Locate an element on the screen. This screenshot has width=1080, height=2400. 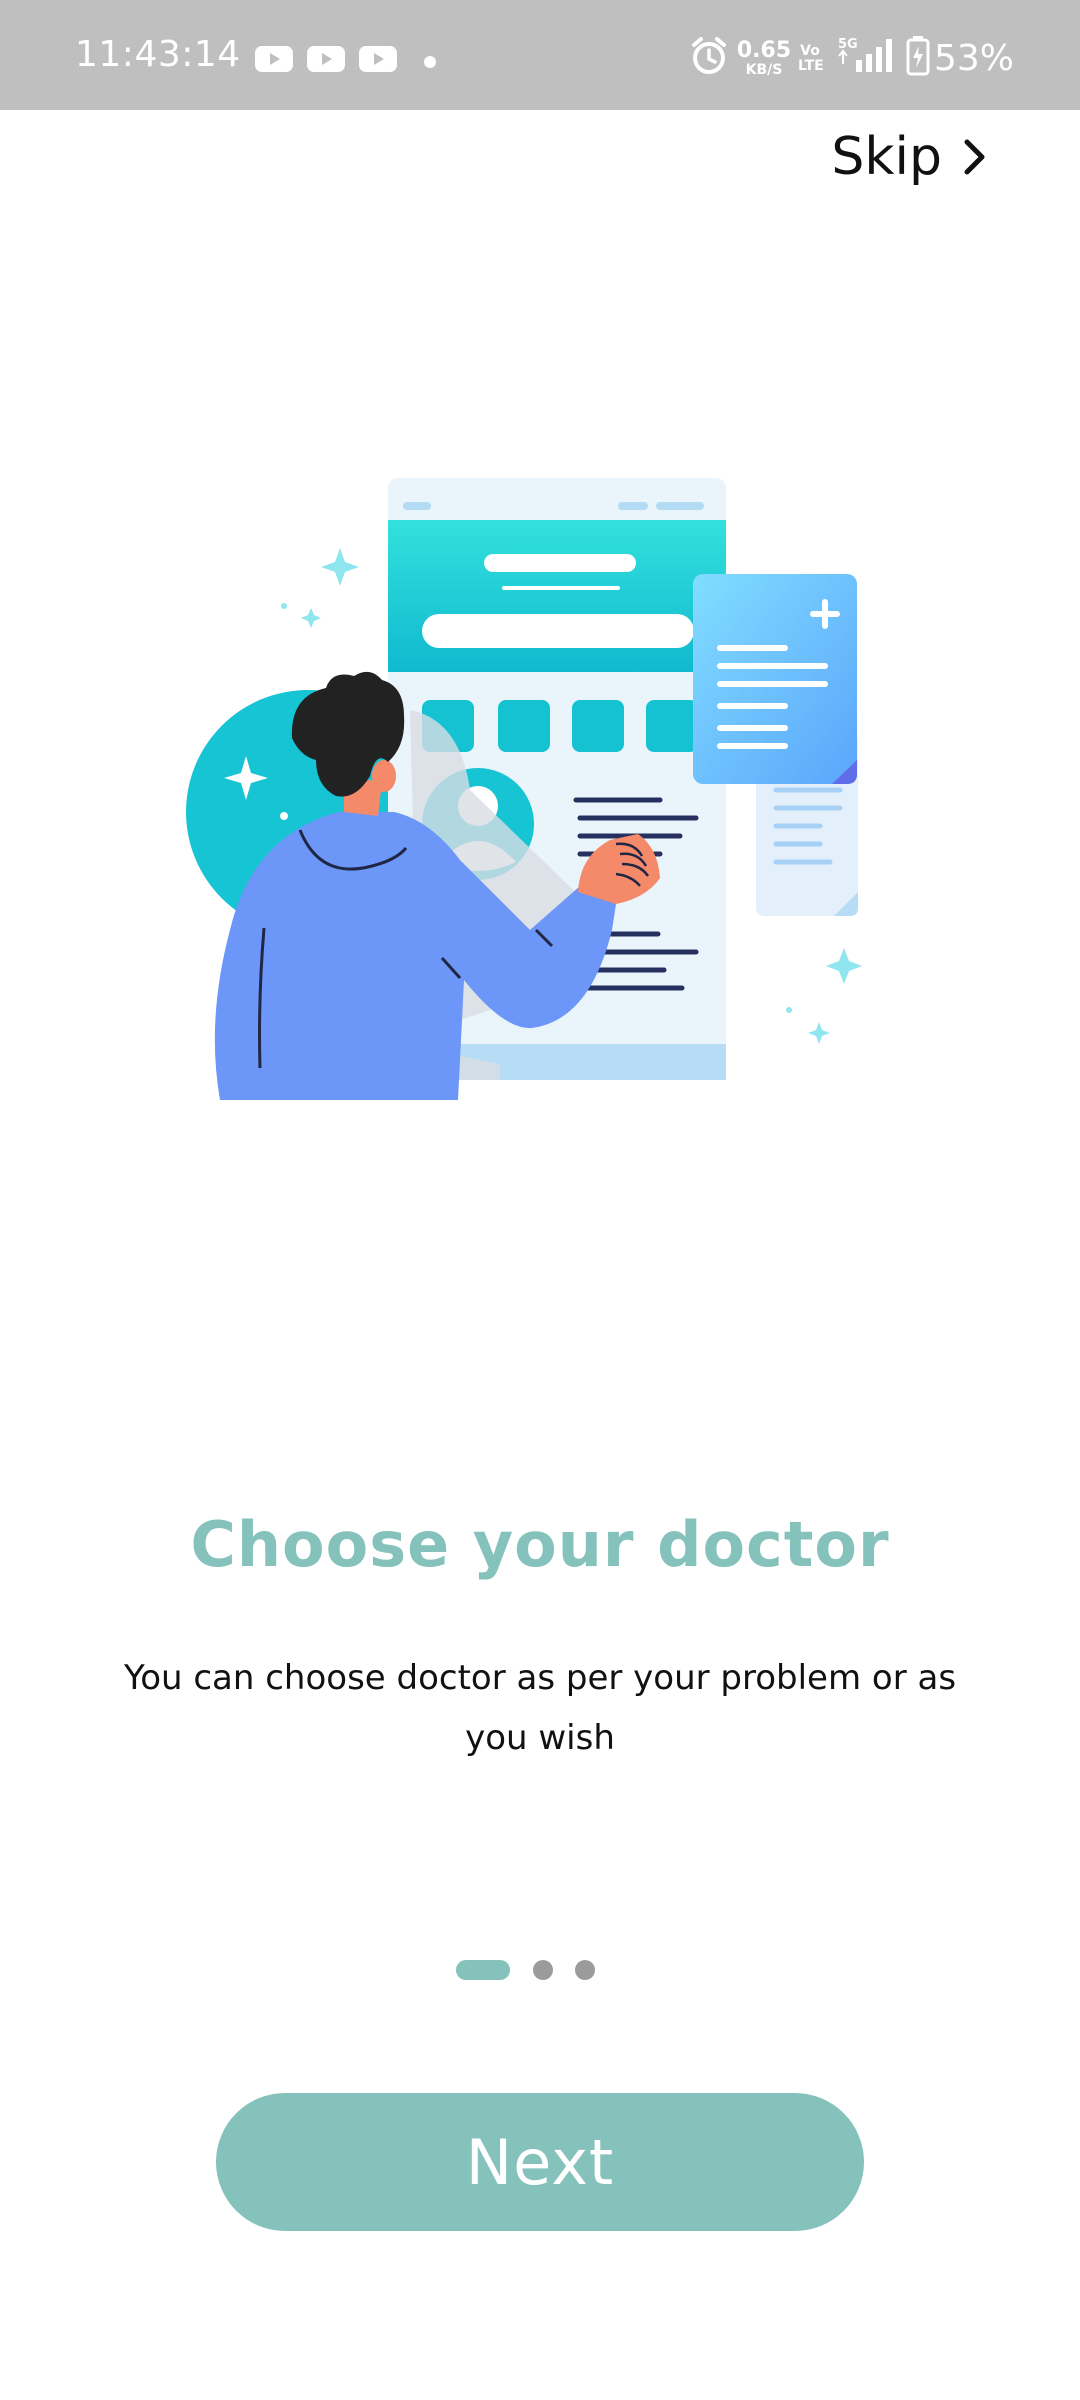
battery-charging-icon is located at coordinates (918, 56).